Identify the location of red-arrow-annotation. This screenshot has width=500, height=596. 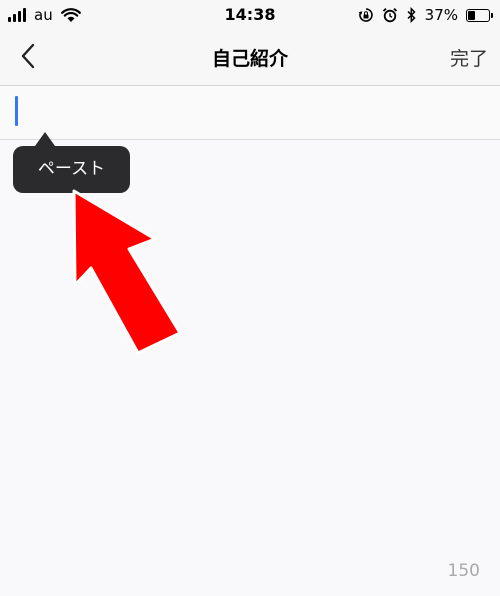
(127, 272).